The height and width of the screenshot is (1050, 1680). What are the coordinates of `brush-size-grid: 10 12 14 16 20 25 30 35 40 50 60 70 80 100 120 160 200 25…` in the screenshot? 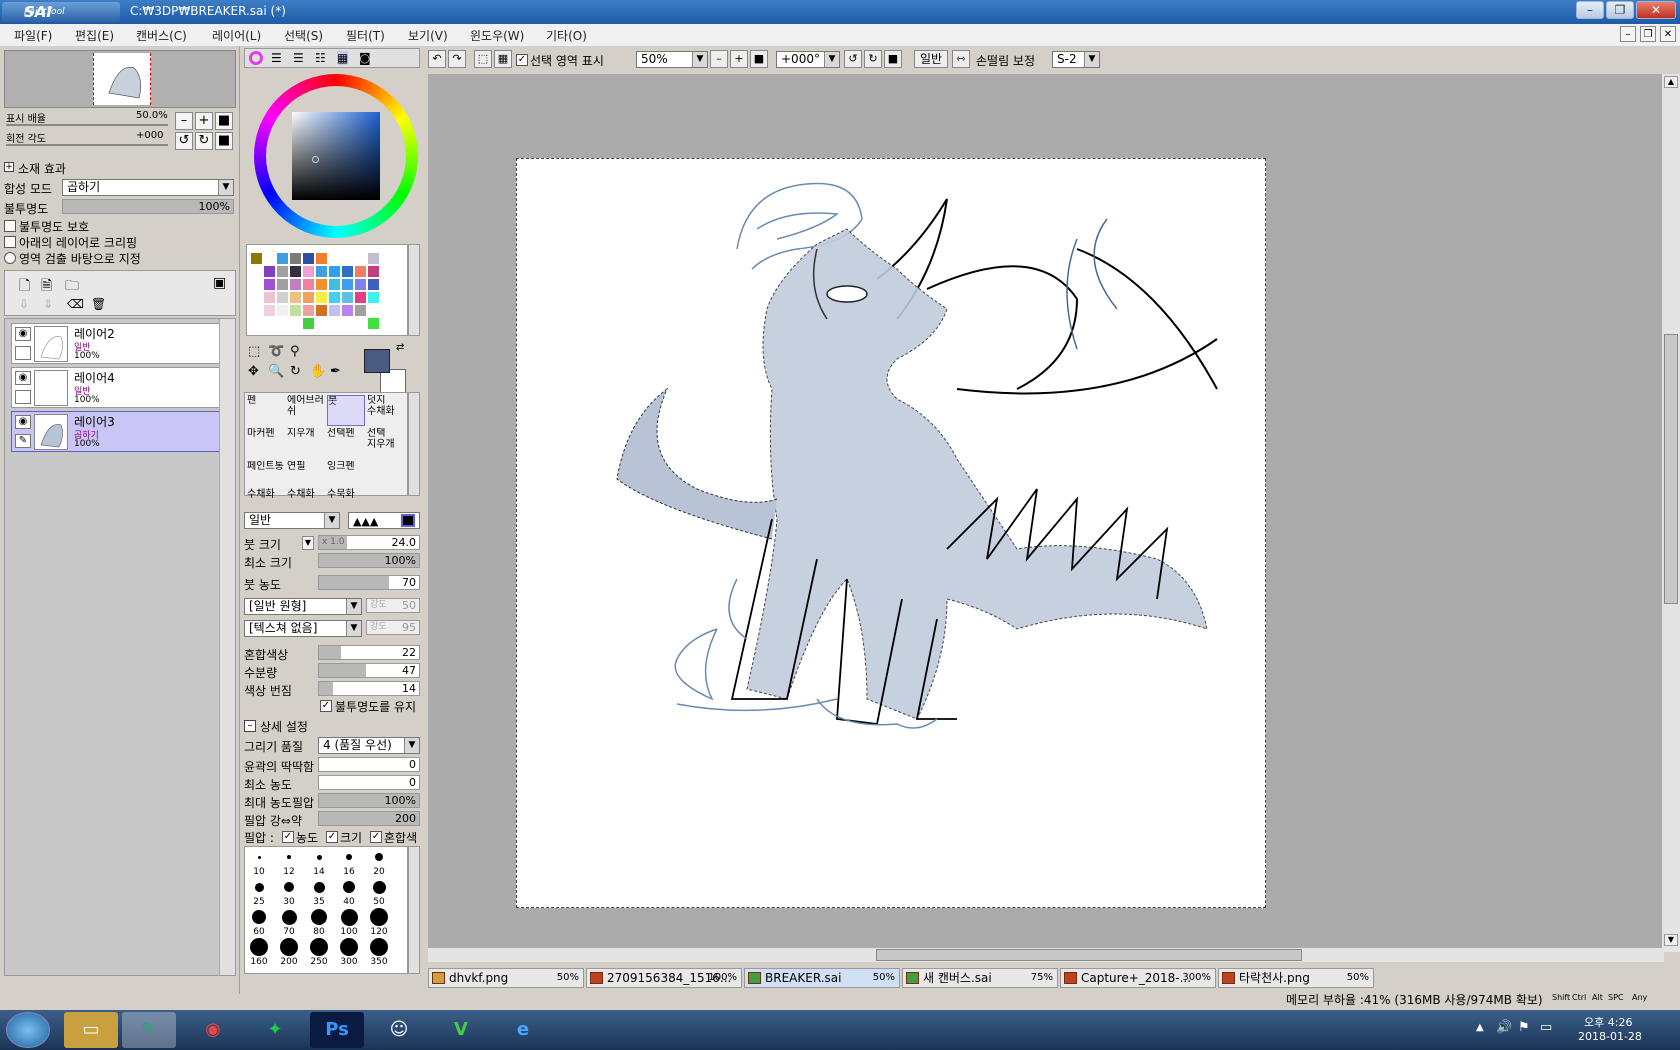 It's located at (326, 910).